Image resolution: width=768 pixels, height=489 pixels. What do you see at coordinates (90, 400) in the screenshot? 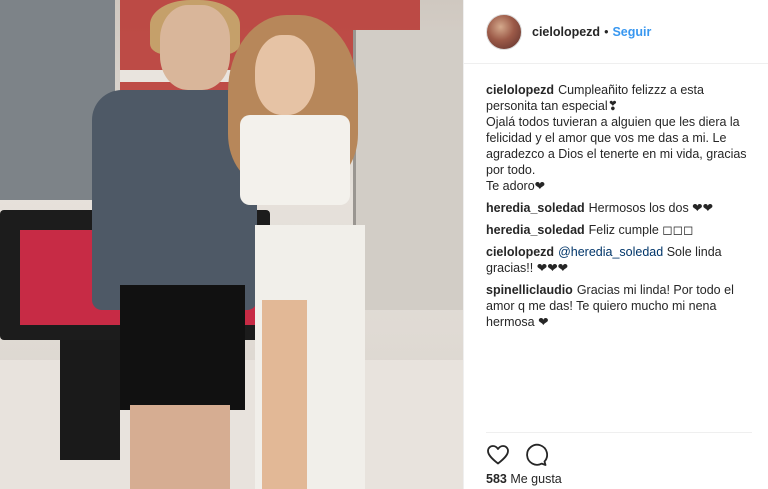
I see `photo-pool-table-leg` at bounding box center [90, 400].